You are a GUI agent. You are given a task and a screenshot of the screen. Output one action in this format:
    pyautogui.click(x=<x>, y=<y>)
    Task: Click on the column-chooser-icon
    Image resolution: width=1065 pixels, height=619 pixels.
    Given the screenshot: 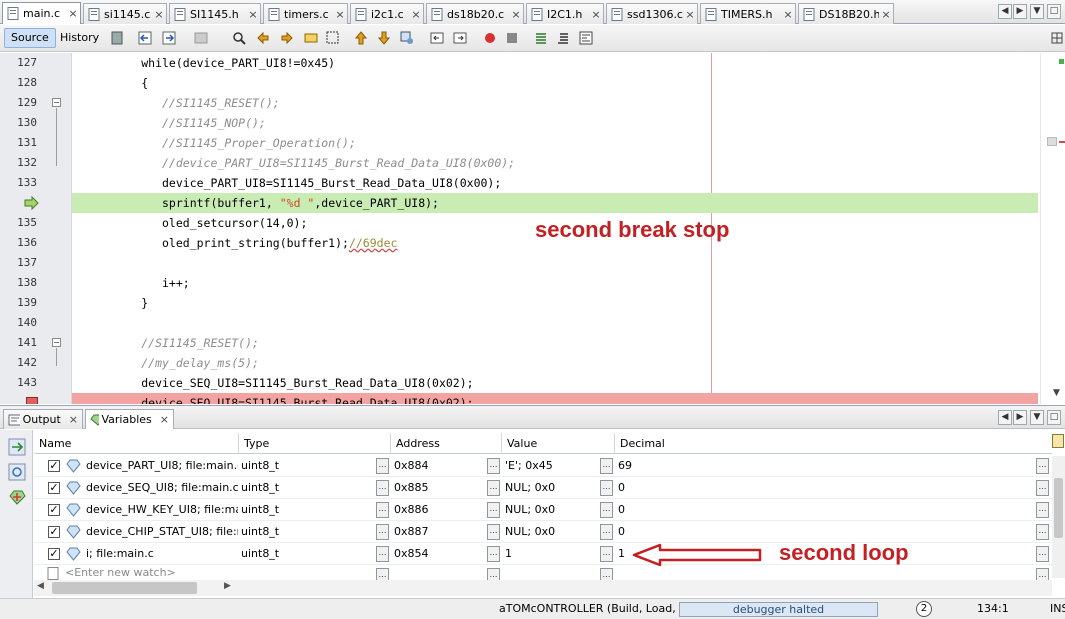 What is the action you would take?
    pyautogui.click(x=1058, y=441)
    